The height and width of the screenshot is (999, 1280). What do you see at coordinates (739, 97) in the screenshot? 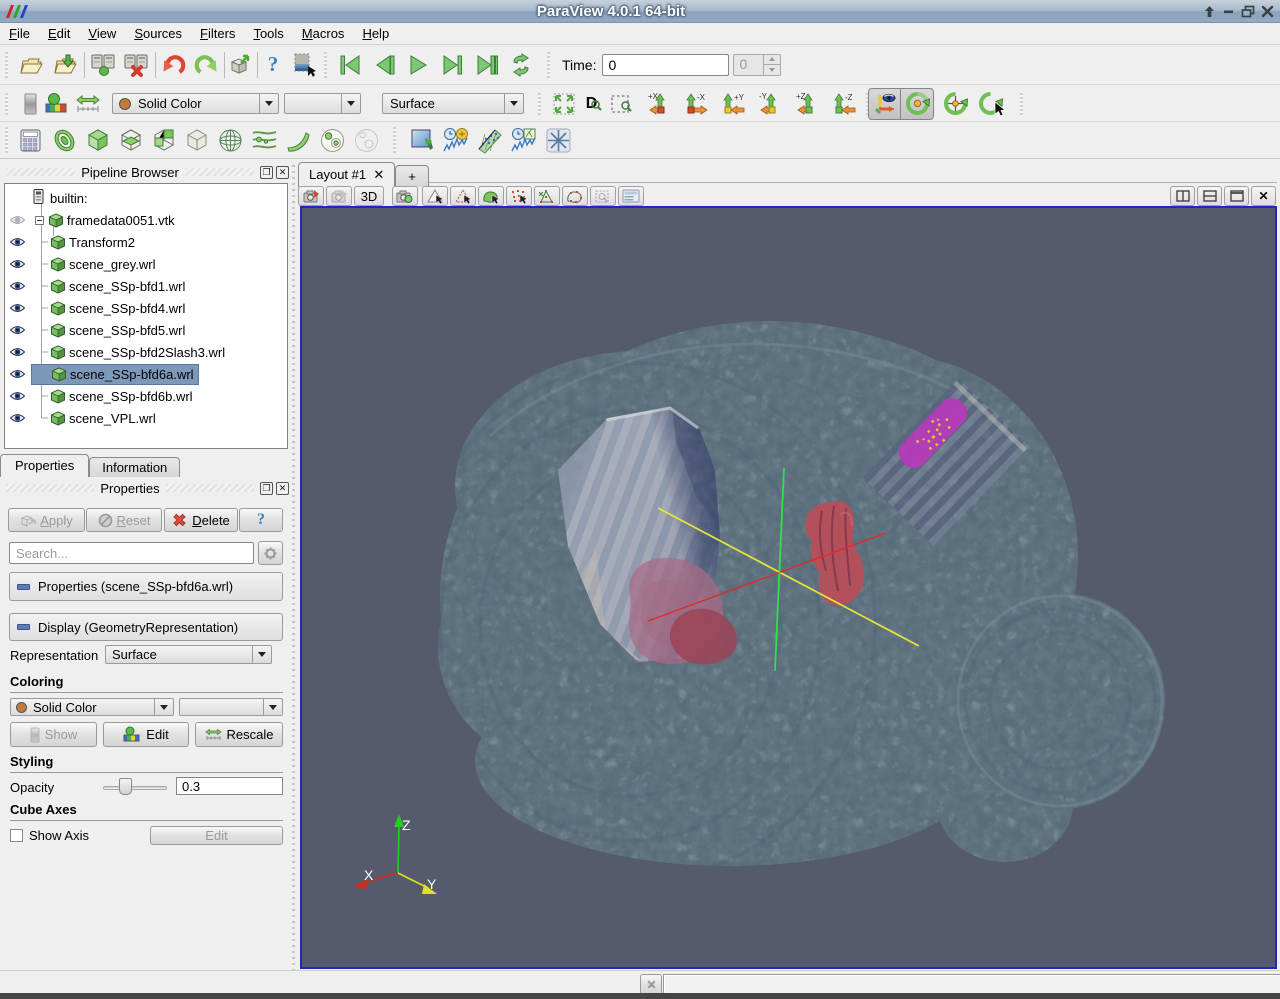
I see `svg-text: +Y` at bounding box center [739, 97].